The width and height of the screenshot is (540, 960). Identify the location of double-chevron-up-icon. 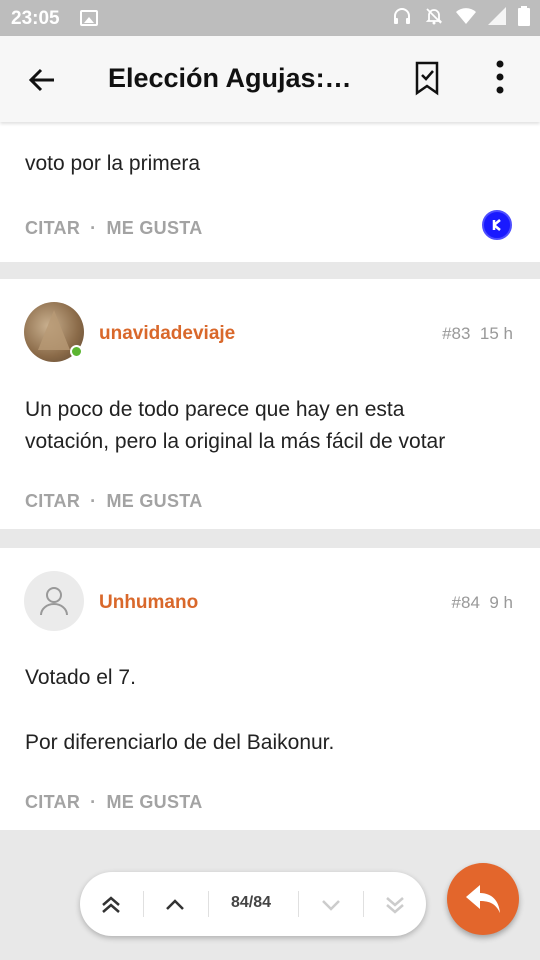
(111, 905).